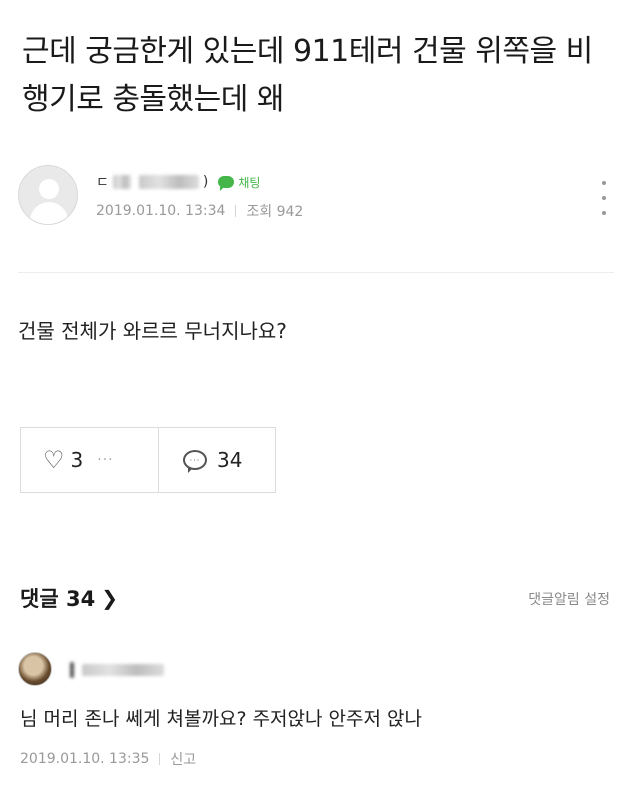 The height and width of the screenshot is (785, 632). I want to click on comment-date: 2019.01.10. 13:35, so click(85, 759).